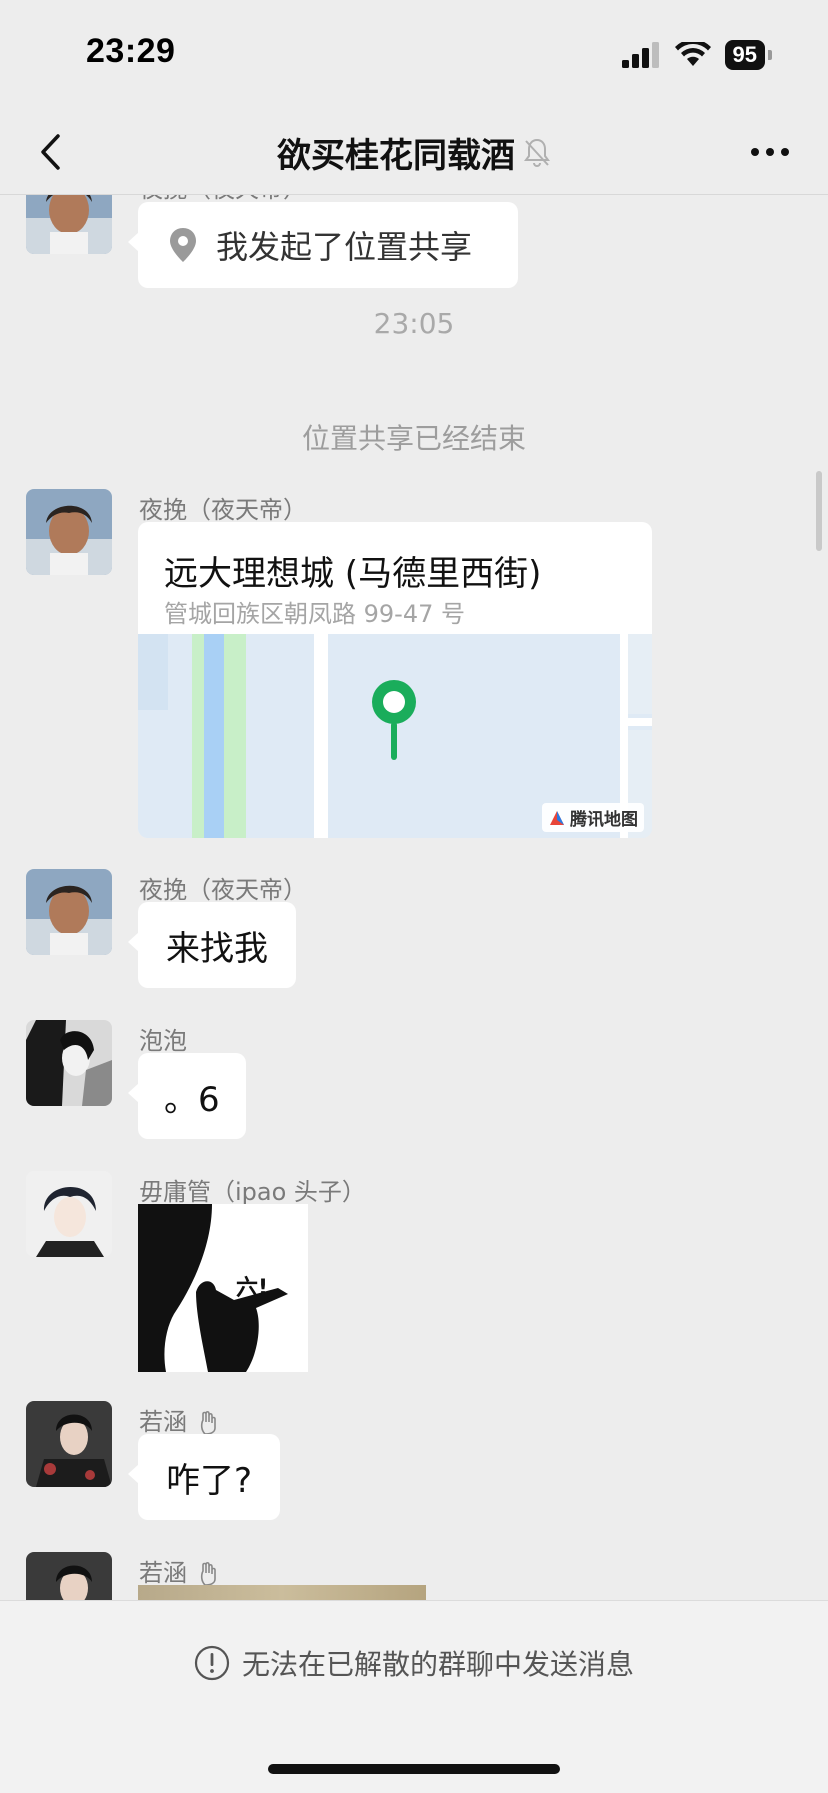 This screenshot has width=828, height=1793. Describe the element at coordinates (604, 820) in the screenshot. I see `map-credit-text: 腾讯地图` at that location.